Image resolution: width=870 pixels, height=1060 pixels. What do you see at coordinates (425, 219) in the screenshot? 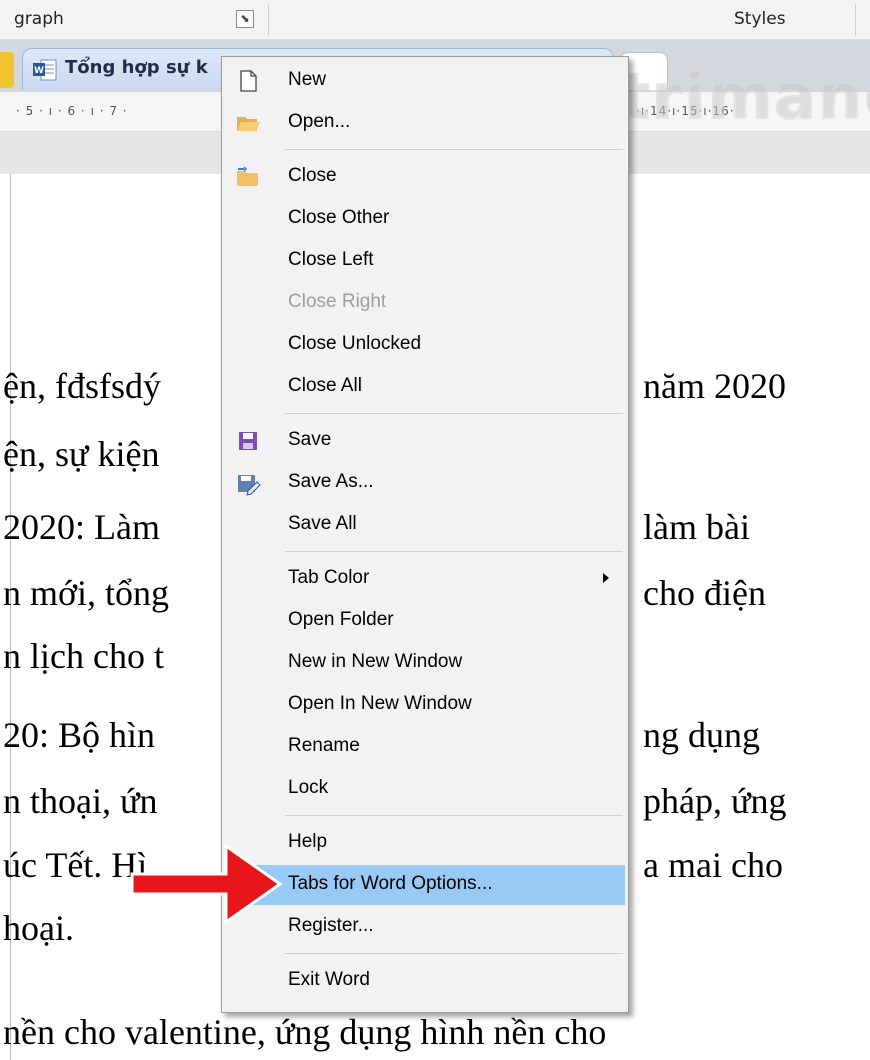
I see `menu-item-close-other: Close Other` at bounding box center [425, 219].